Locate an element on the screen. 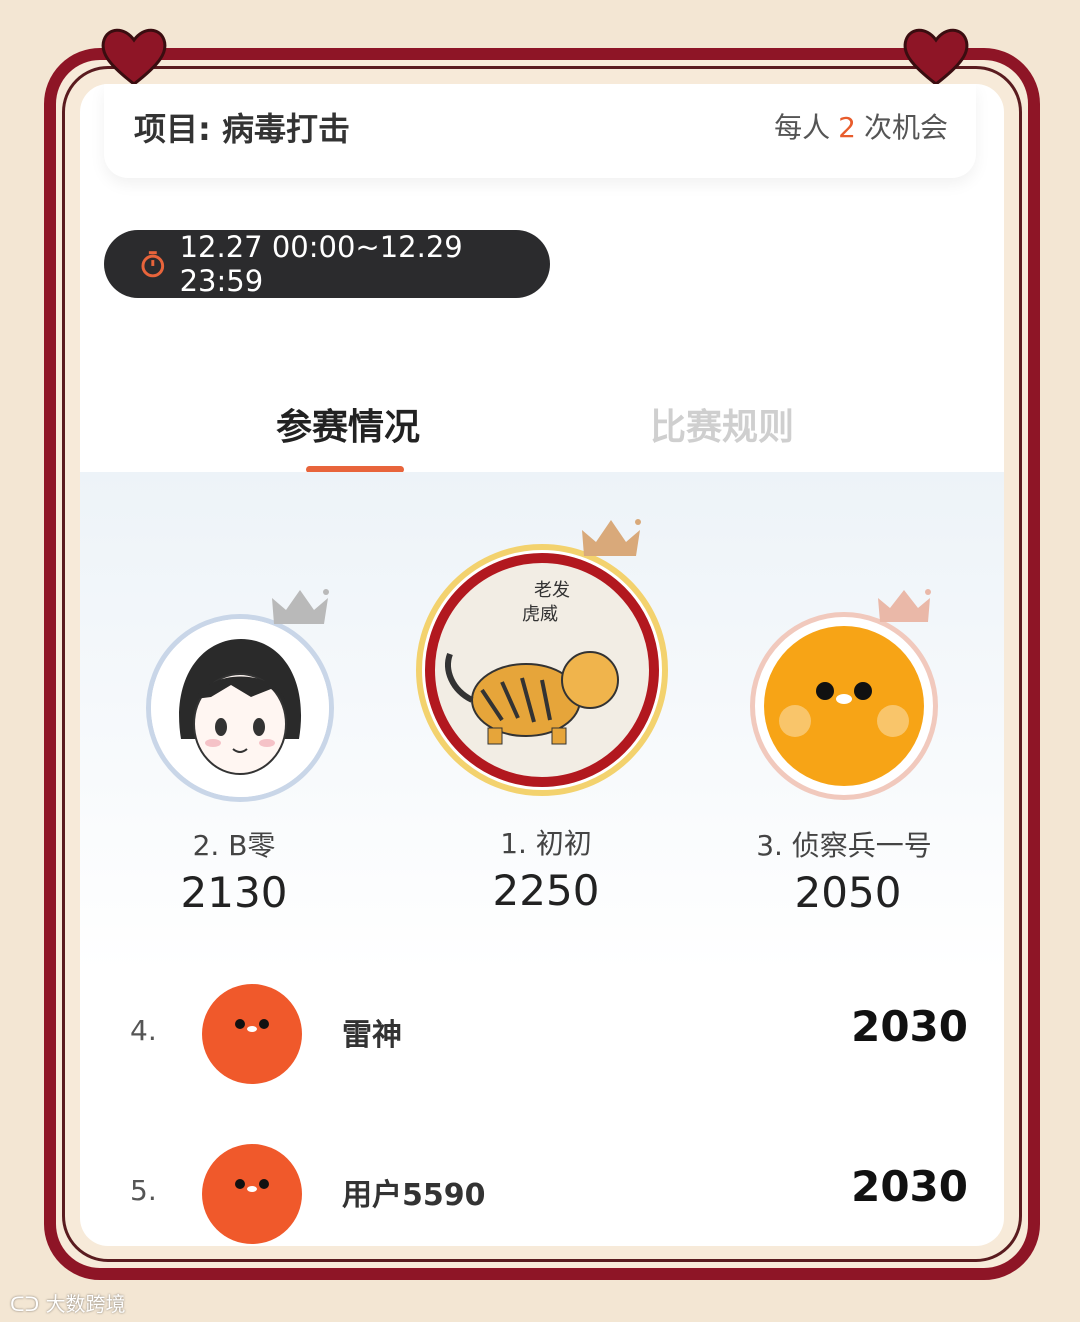 The image size is (1080, 1322). podium-name: 3. 侦察兵一号 is located at coordinates (844, 845).